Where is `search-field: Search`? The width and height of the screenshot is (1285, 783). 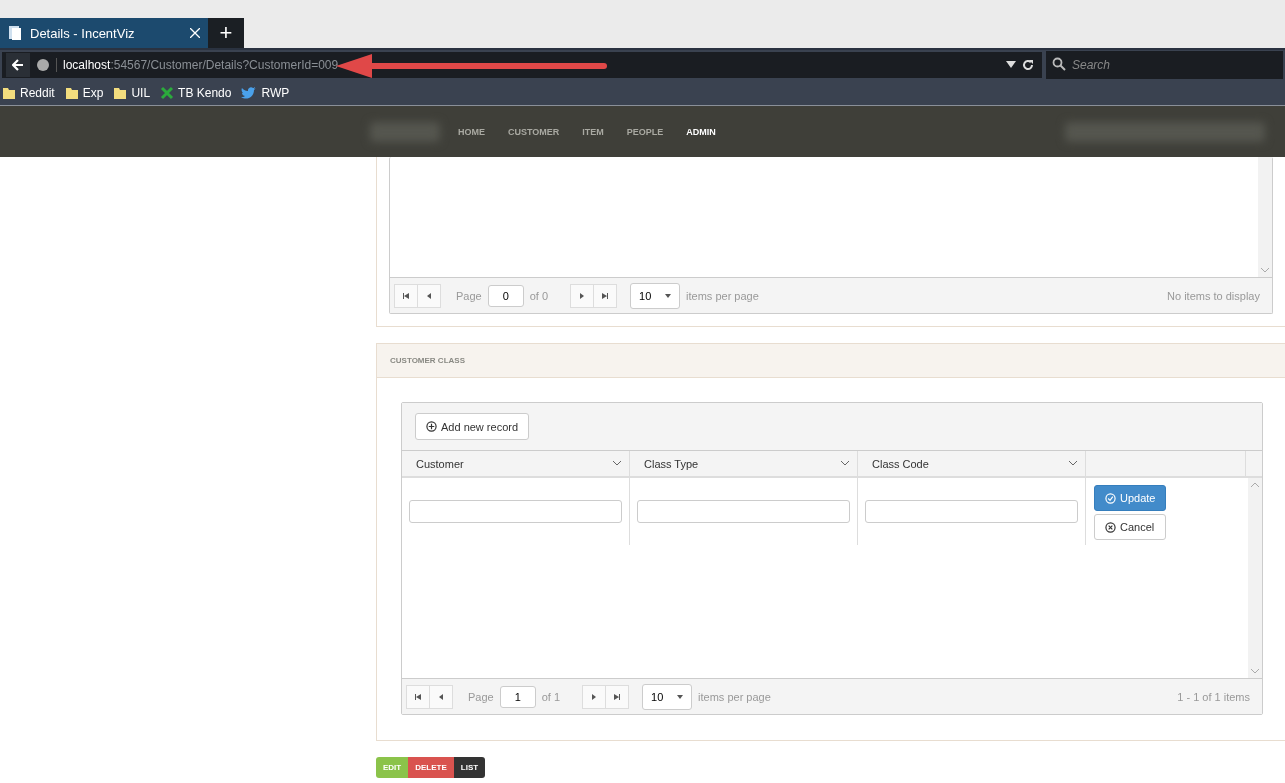
search-field: Search is located at coordinates (1164, 65).